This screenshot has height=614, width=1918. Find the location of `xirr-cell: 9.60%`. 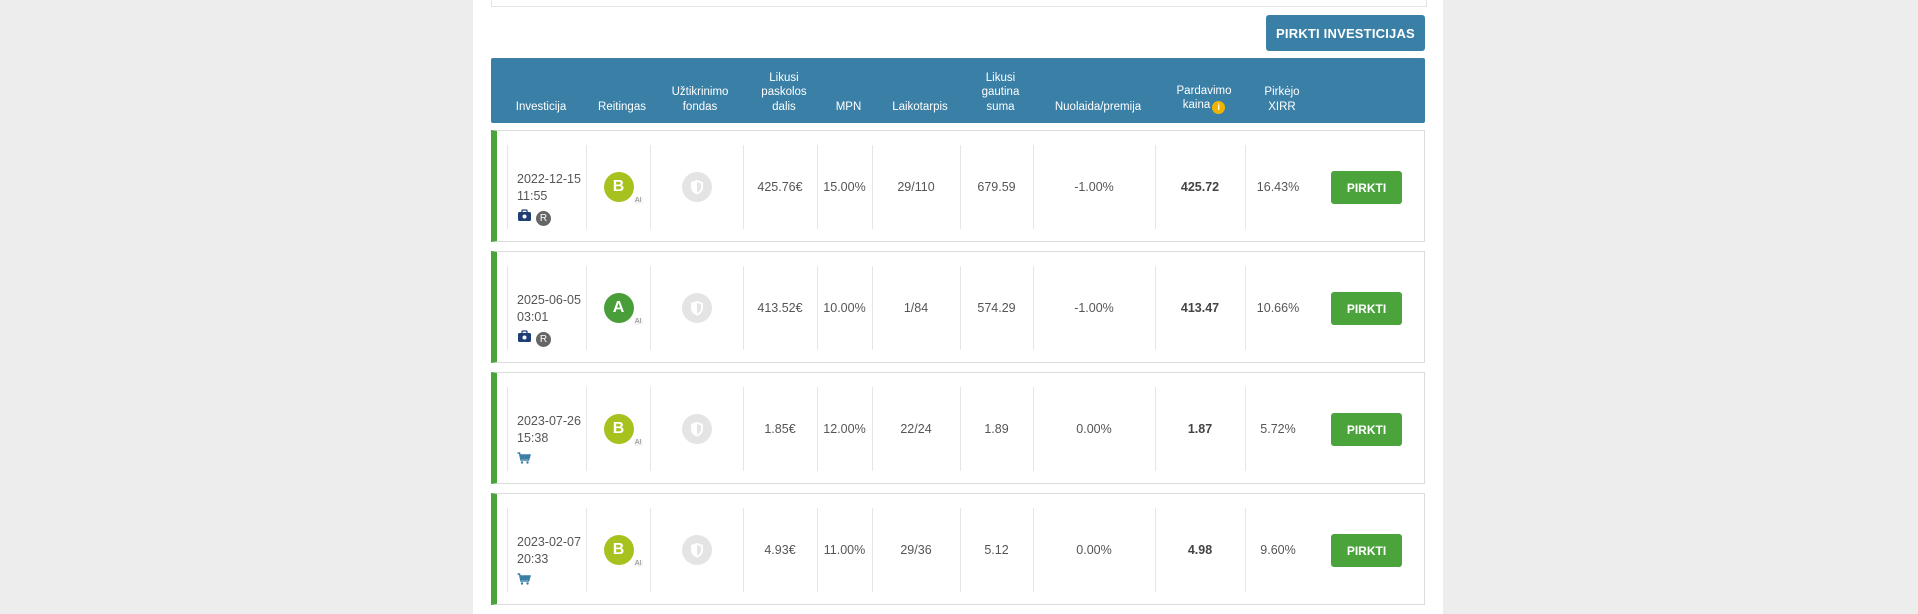

xirr-cell: 9.60% is located at coordinates (1278, 550).